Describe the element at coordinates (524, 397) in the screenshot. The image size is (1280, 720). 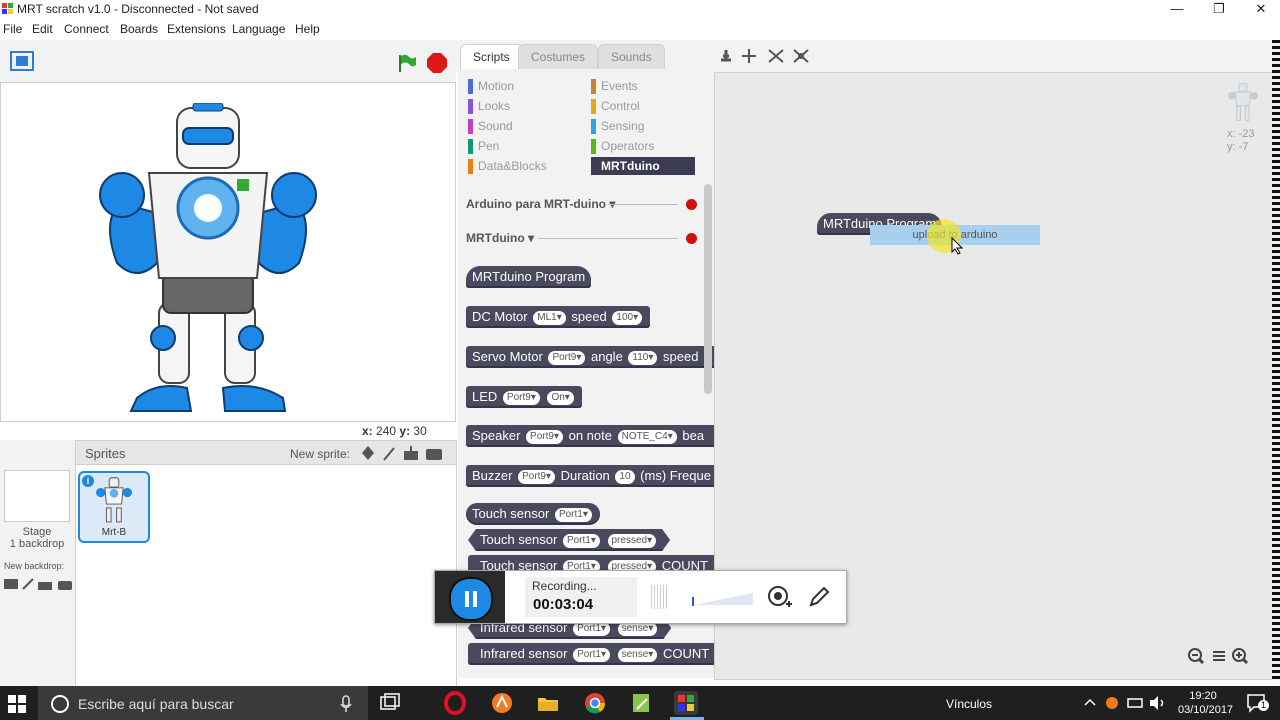
I see `block-led: LED Port9▾ On▾` at that location.